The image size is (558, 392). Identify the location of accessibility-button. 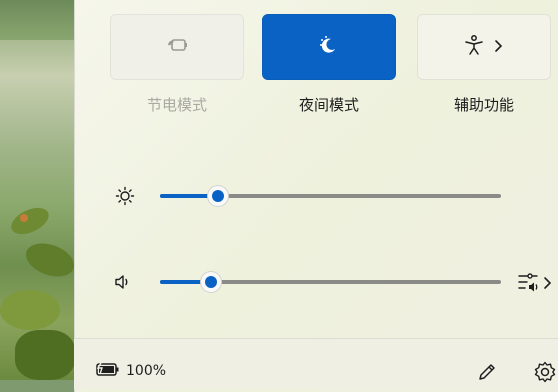
(484, 47).